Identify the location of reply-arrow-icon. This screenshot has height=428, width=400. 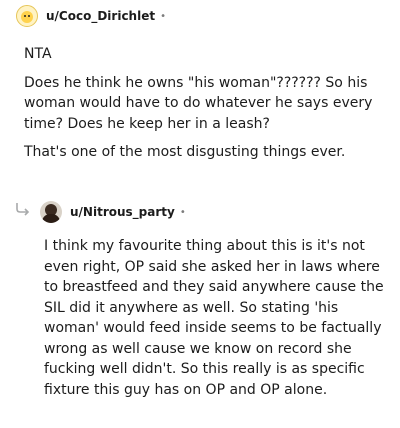
(23, 209).